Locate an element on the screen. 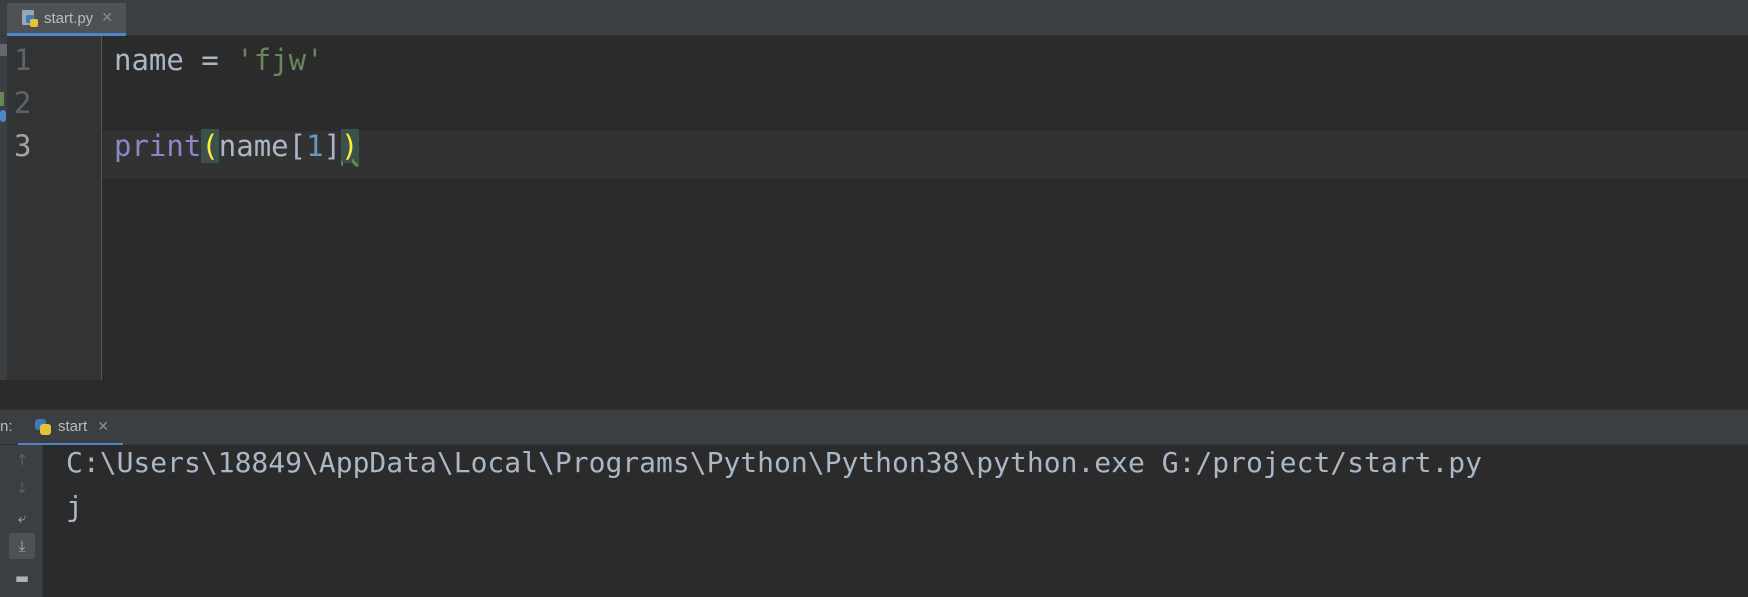  builtin-function: print is located at coordinates (158, 146).